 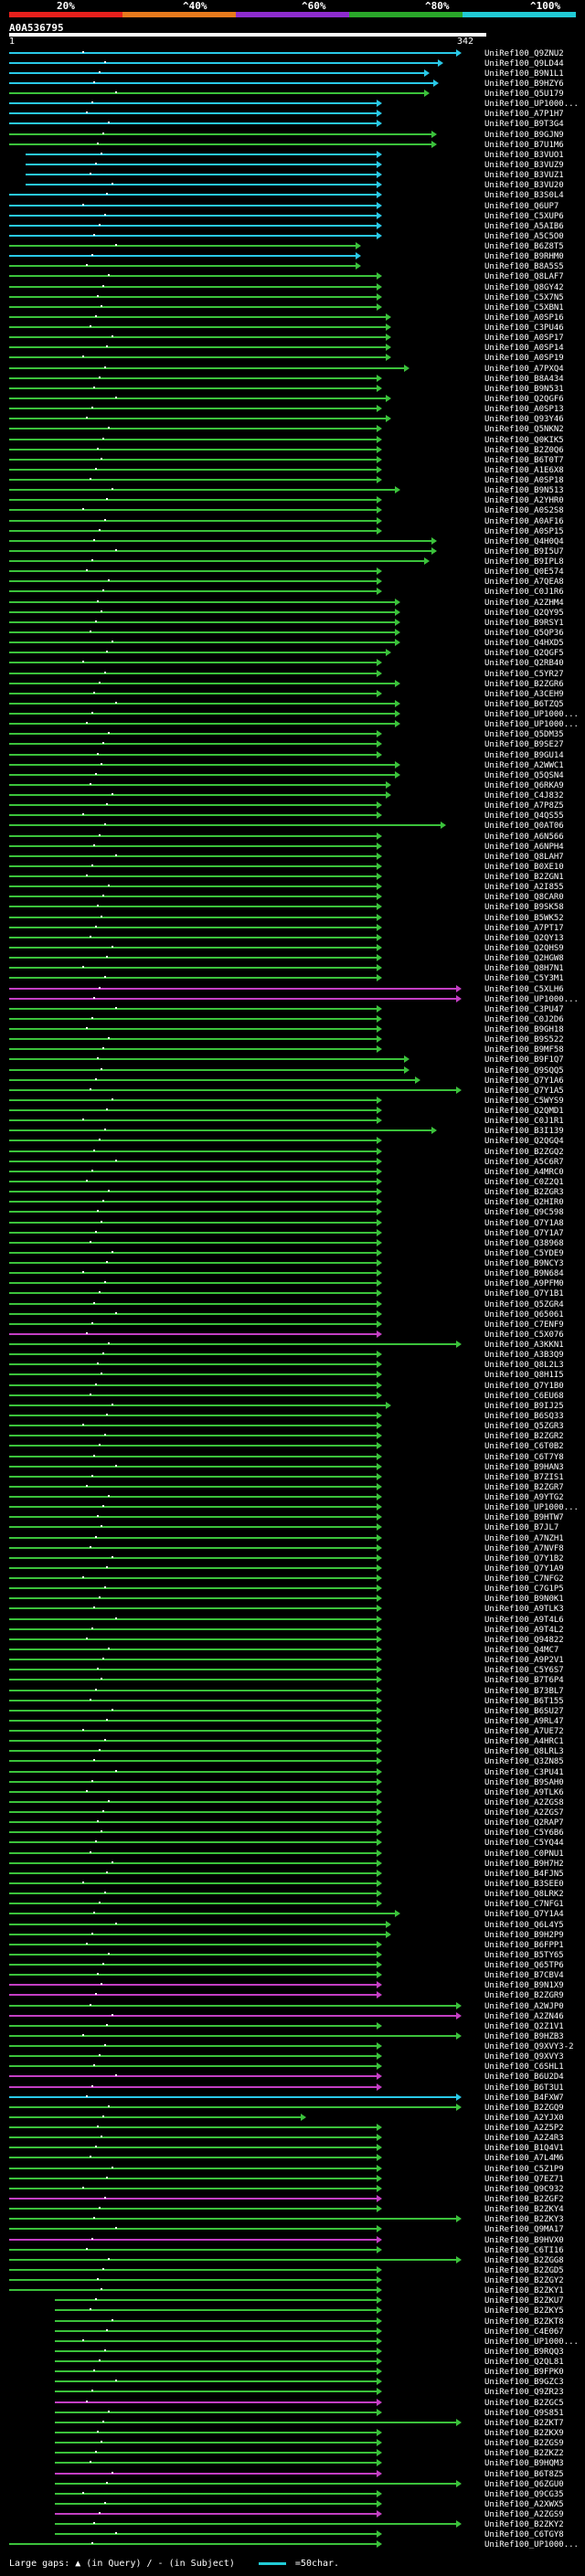 I want to click on hit-row: UniRef100_B6T3U1, so click(x=286, y=2088).